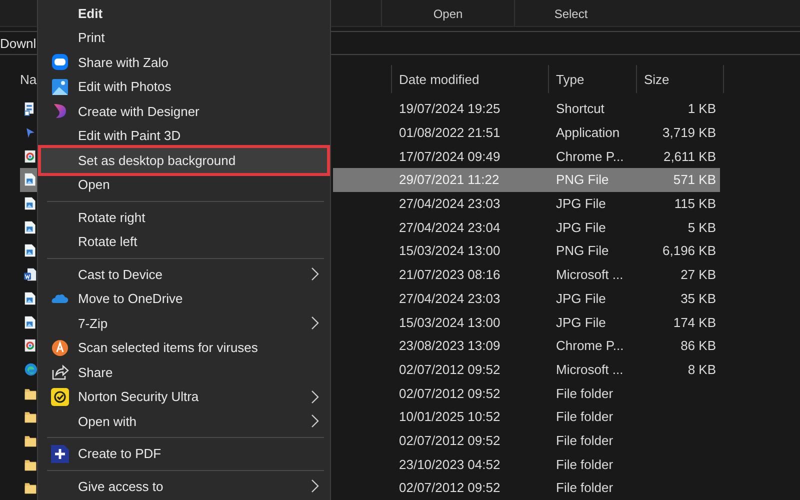  I want to click on file-row: 15/03/2024 13:00 PNG File 6,196 KB, so click(526, 251).